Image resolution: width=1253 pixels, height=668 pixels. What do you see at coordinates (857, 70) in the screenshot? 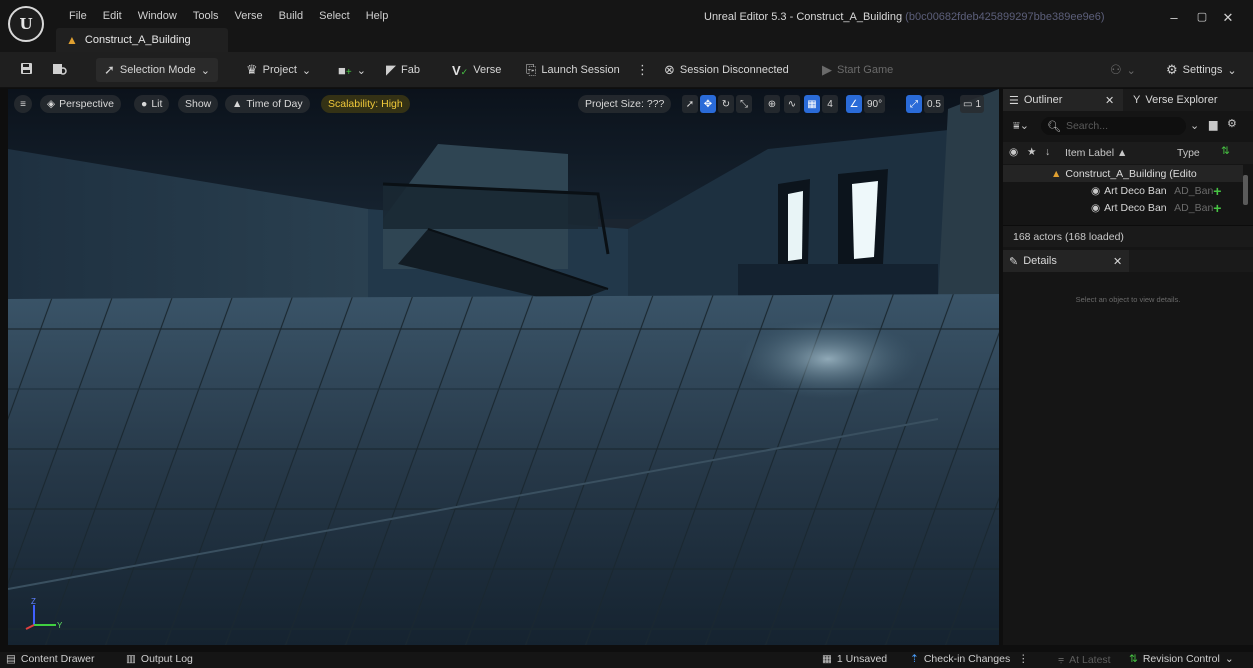
I see `start-game-button: ▶ Start Game` at bounding box center [857, 70].